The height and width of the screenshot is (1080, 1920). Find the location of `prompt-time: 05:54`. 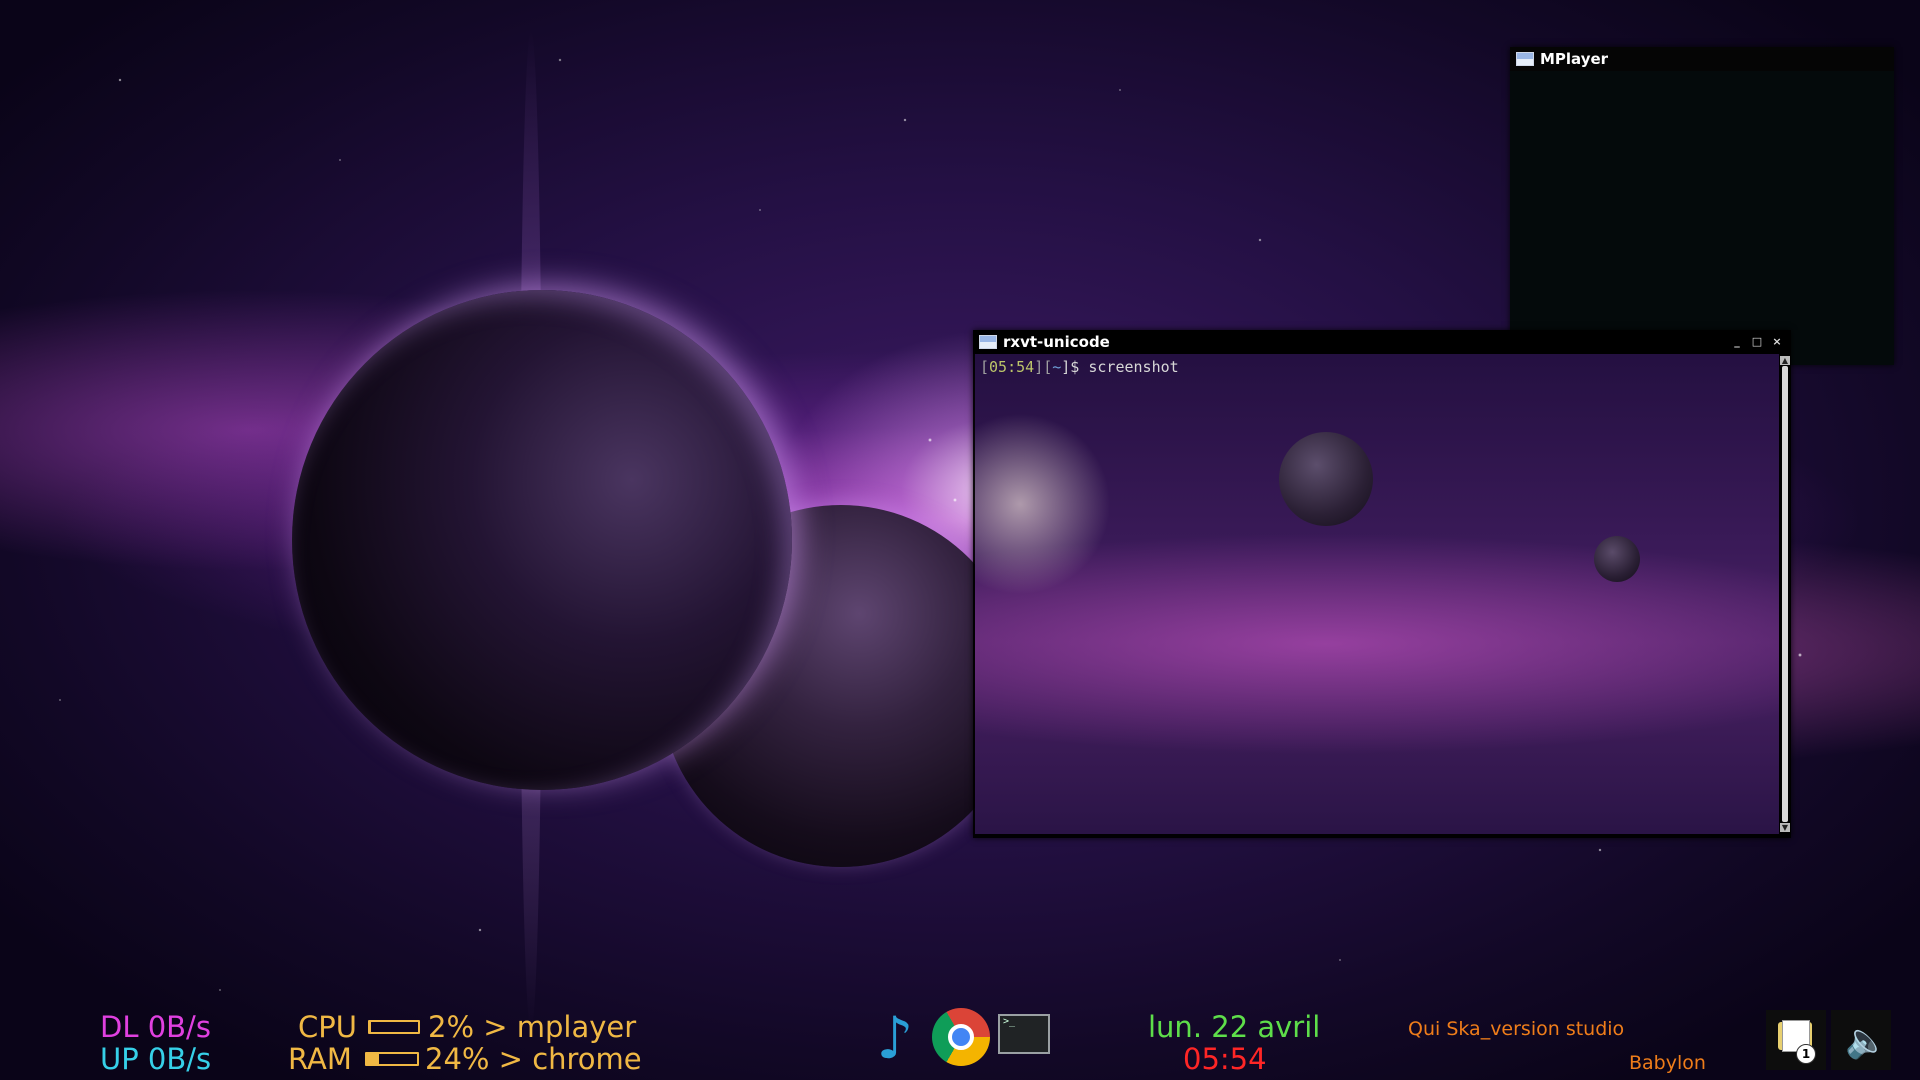

prompt-time: 05:54 is located at coordinates (1012, 367).